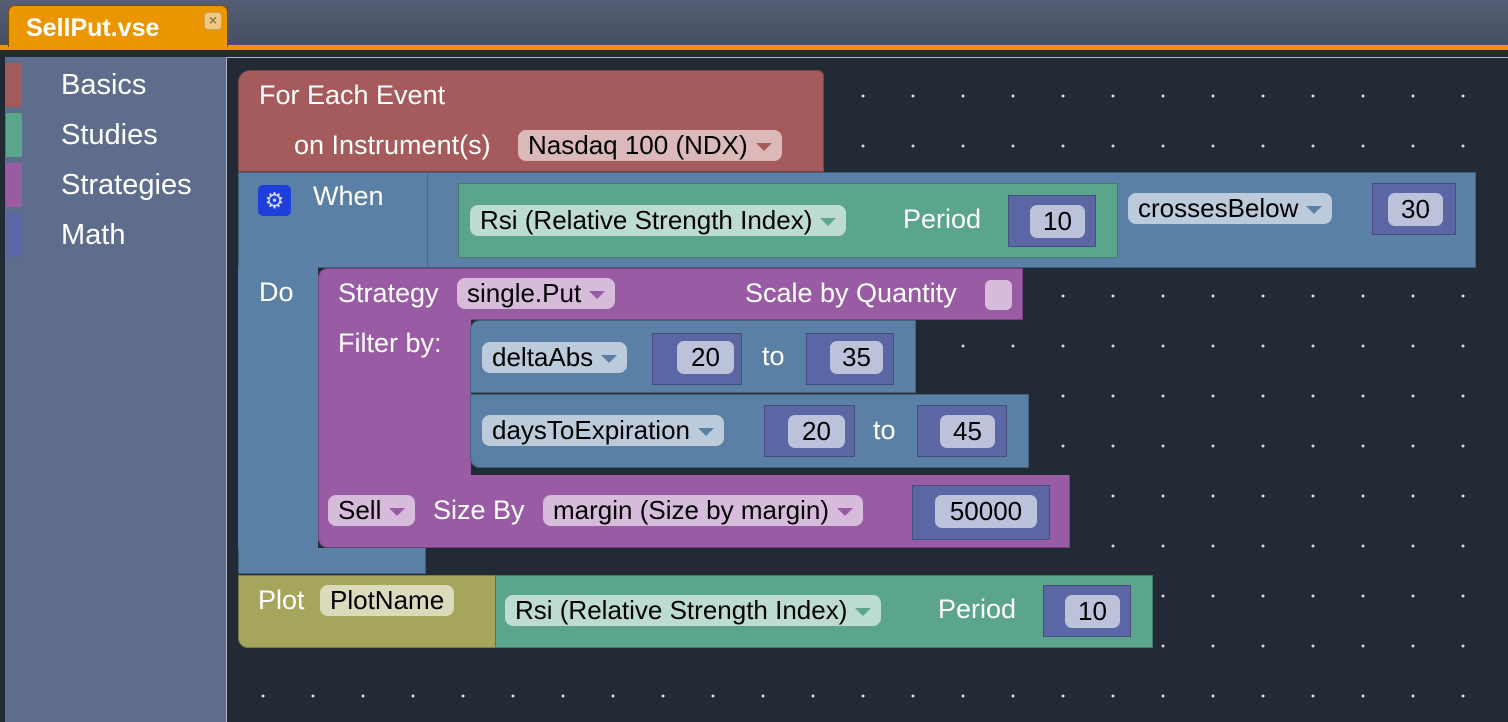 The height and width of the screenshot is (722, 1508). Describe the element at coordinates (360, 510) in the screenshot. I see `action-value: Sell` at that location.